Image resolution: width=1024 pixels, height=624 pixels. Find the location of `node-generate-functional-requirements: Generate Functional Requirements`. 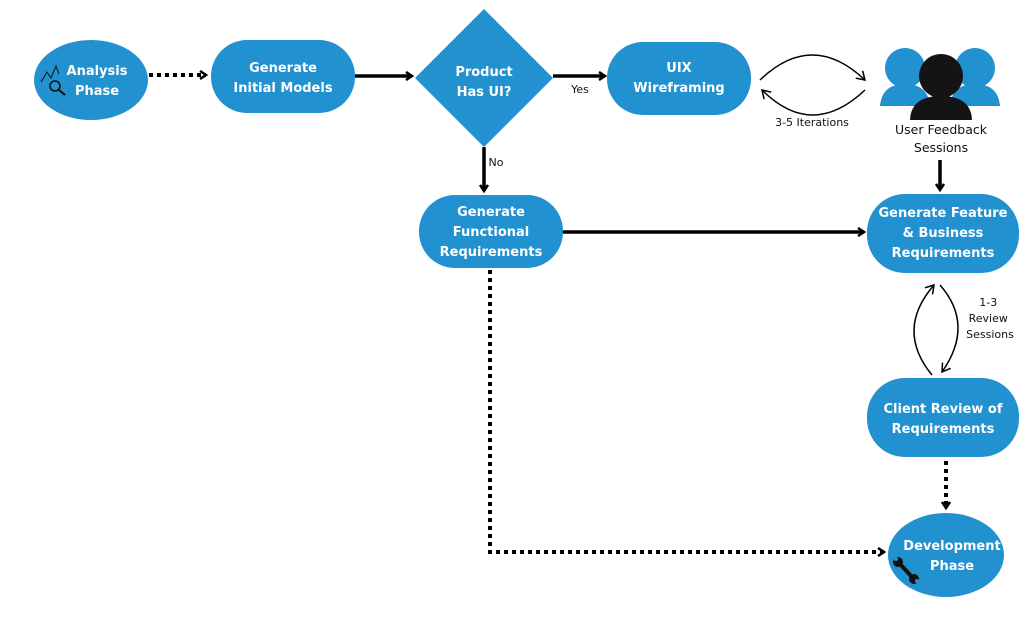

node-generate-functional-requirements: Generate Functional Requirements is located at coordinates (491, 231).